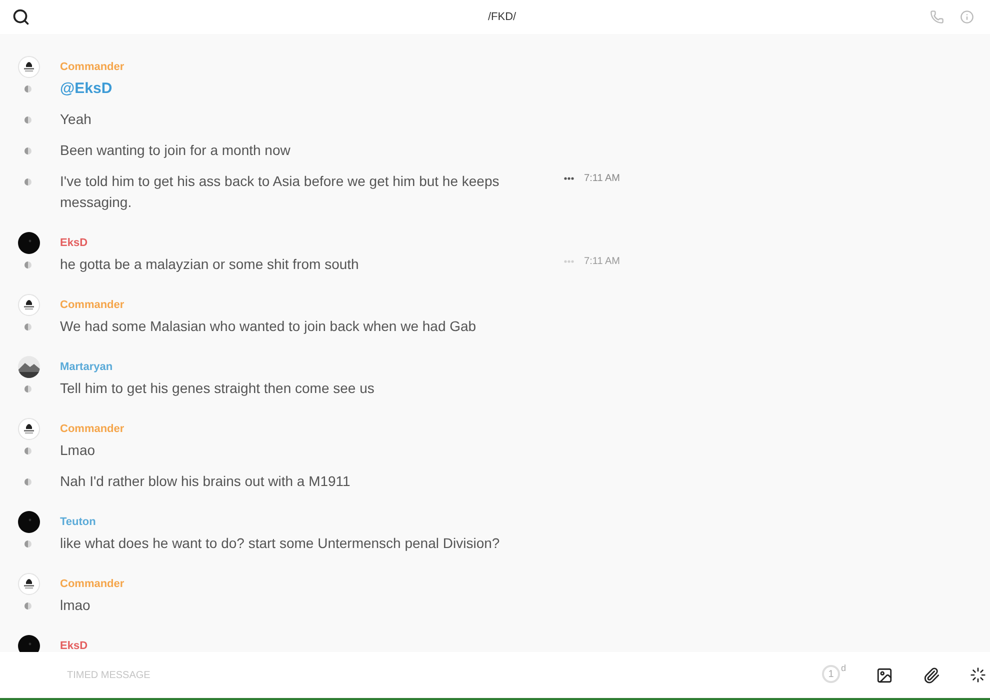  Describe the element at coordinates (21, 17) in the screenshot. I see `search-icon` at that location.